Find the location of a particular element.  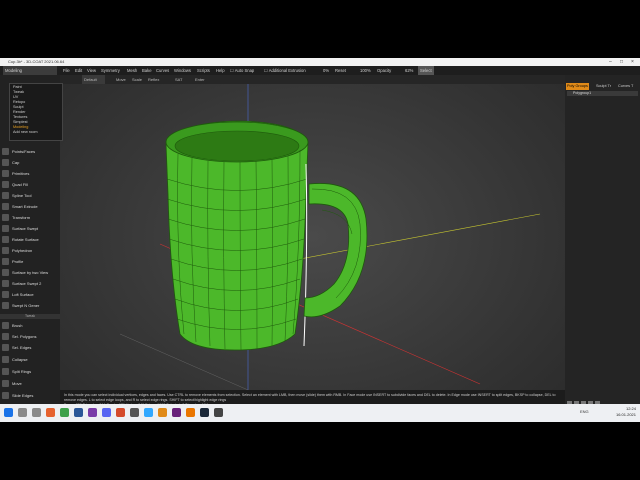

menu-scripts: Scripts is located at coordinates (203, 70).